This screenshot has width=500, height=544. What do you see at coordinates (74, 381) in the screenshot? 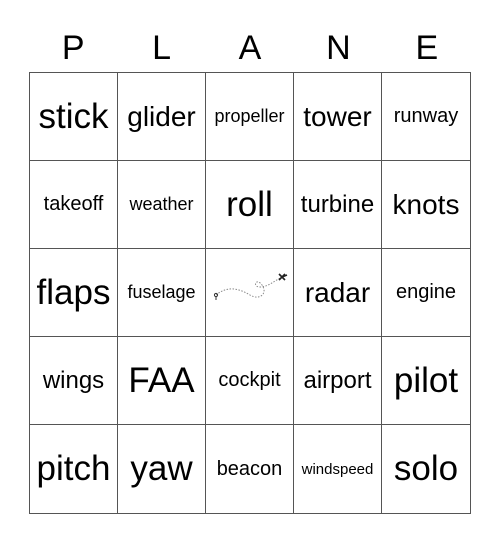
I see `bingo-cell: wings` at bounding box center [74, 381].